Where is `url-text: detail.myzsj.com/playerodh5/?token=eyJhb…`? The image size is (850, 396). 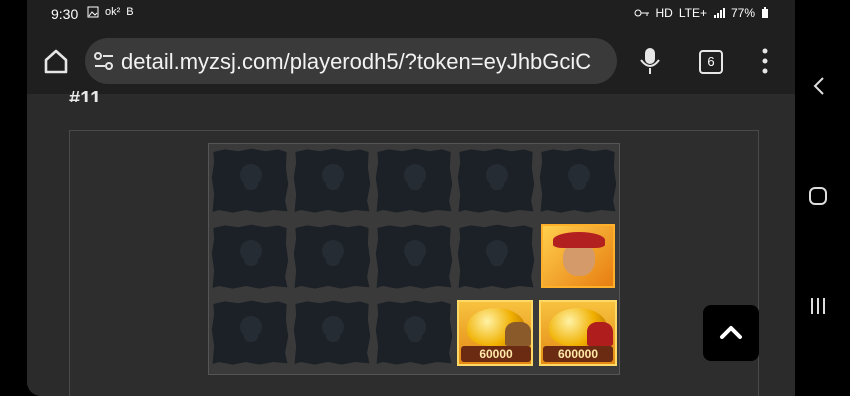
url-text: detail.myzsj.com/playerodh5/?token=eyJhb… is located at coordinates (366, 62).